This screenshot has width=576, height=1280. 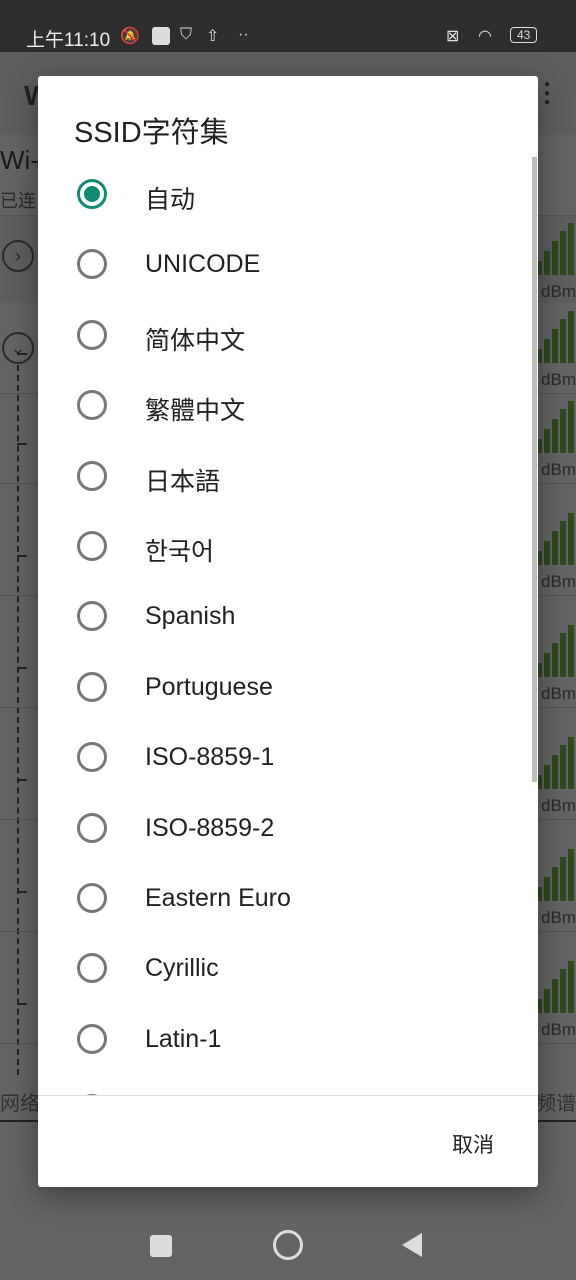 I want to click on option-label: 한국어, so click(x=180, y=552).